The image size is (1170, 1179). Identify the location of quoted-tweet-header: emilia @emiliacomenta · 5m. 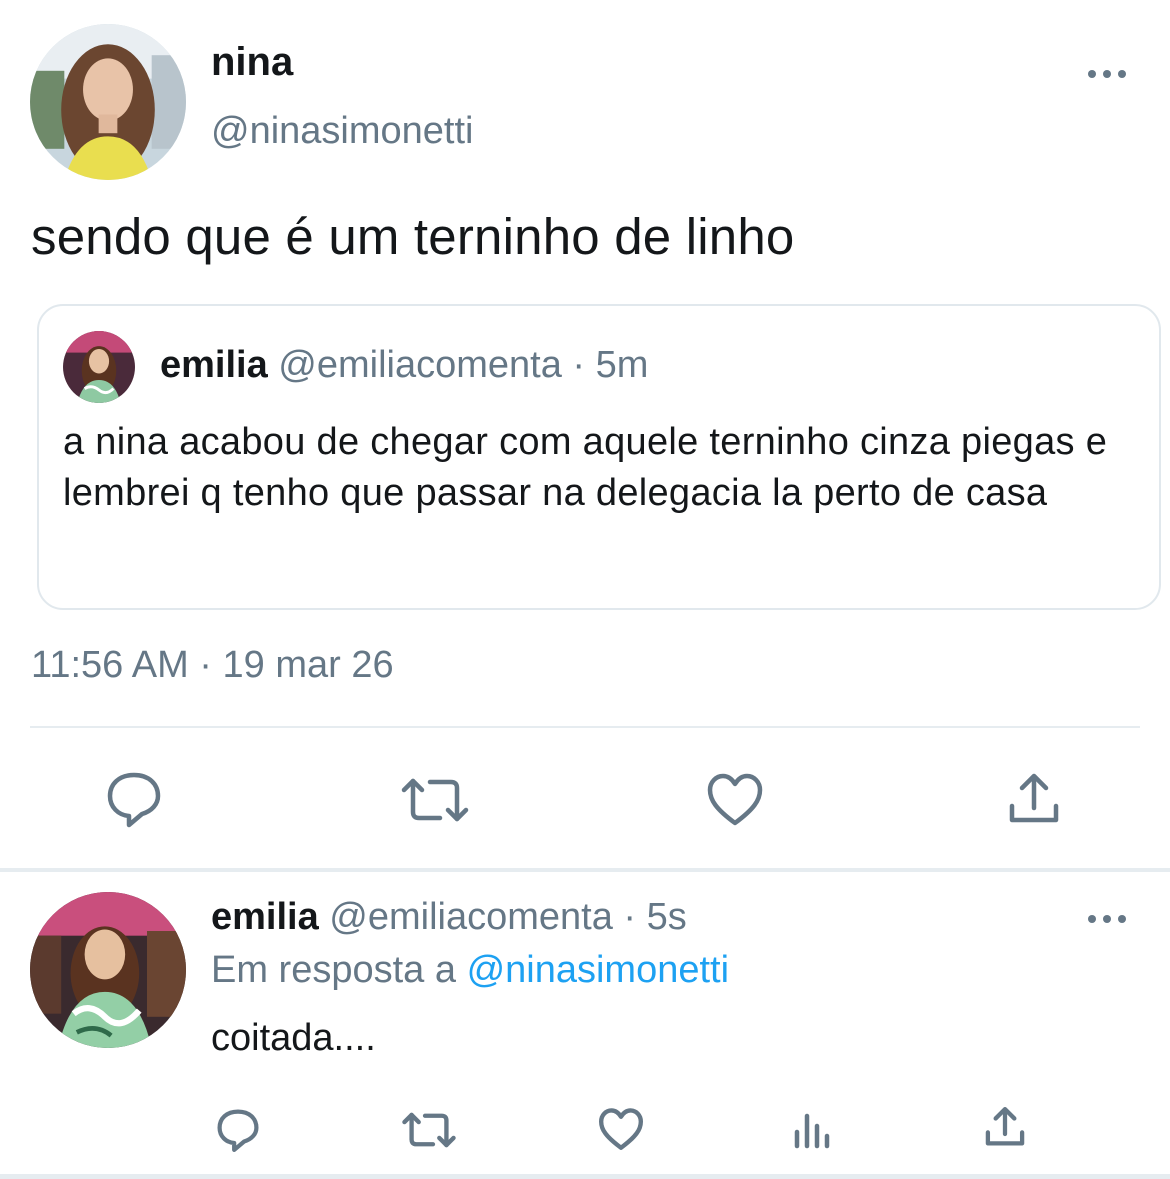
(404, 365).